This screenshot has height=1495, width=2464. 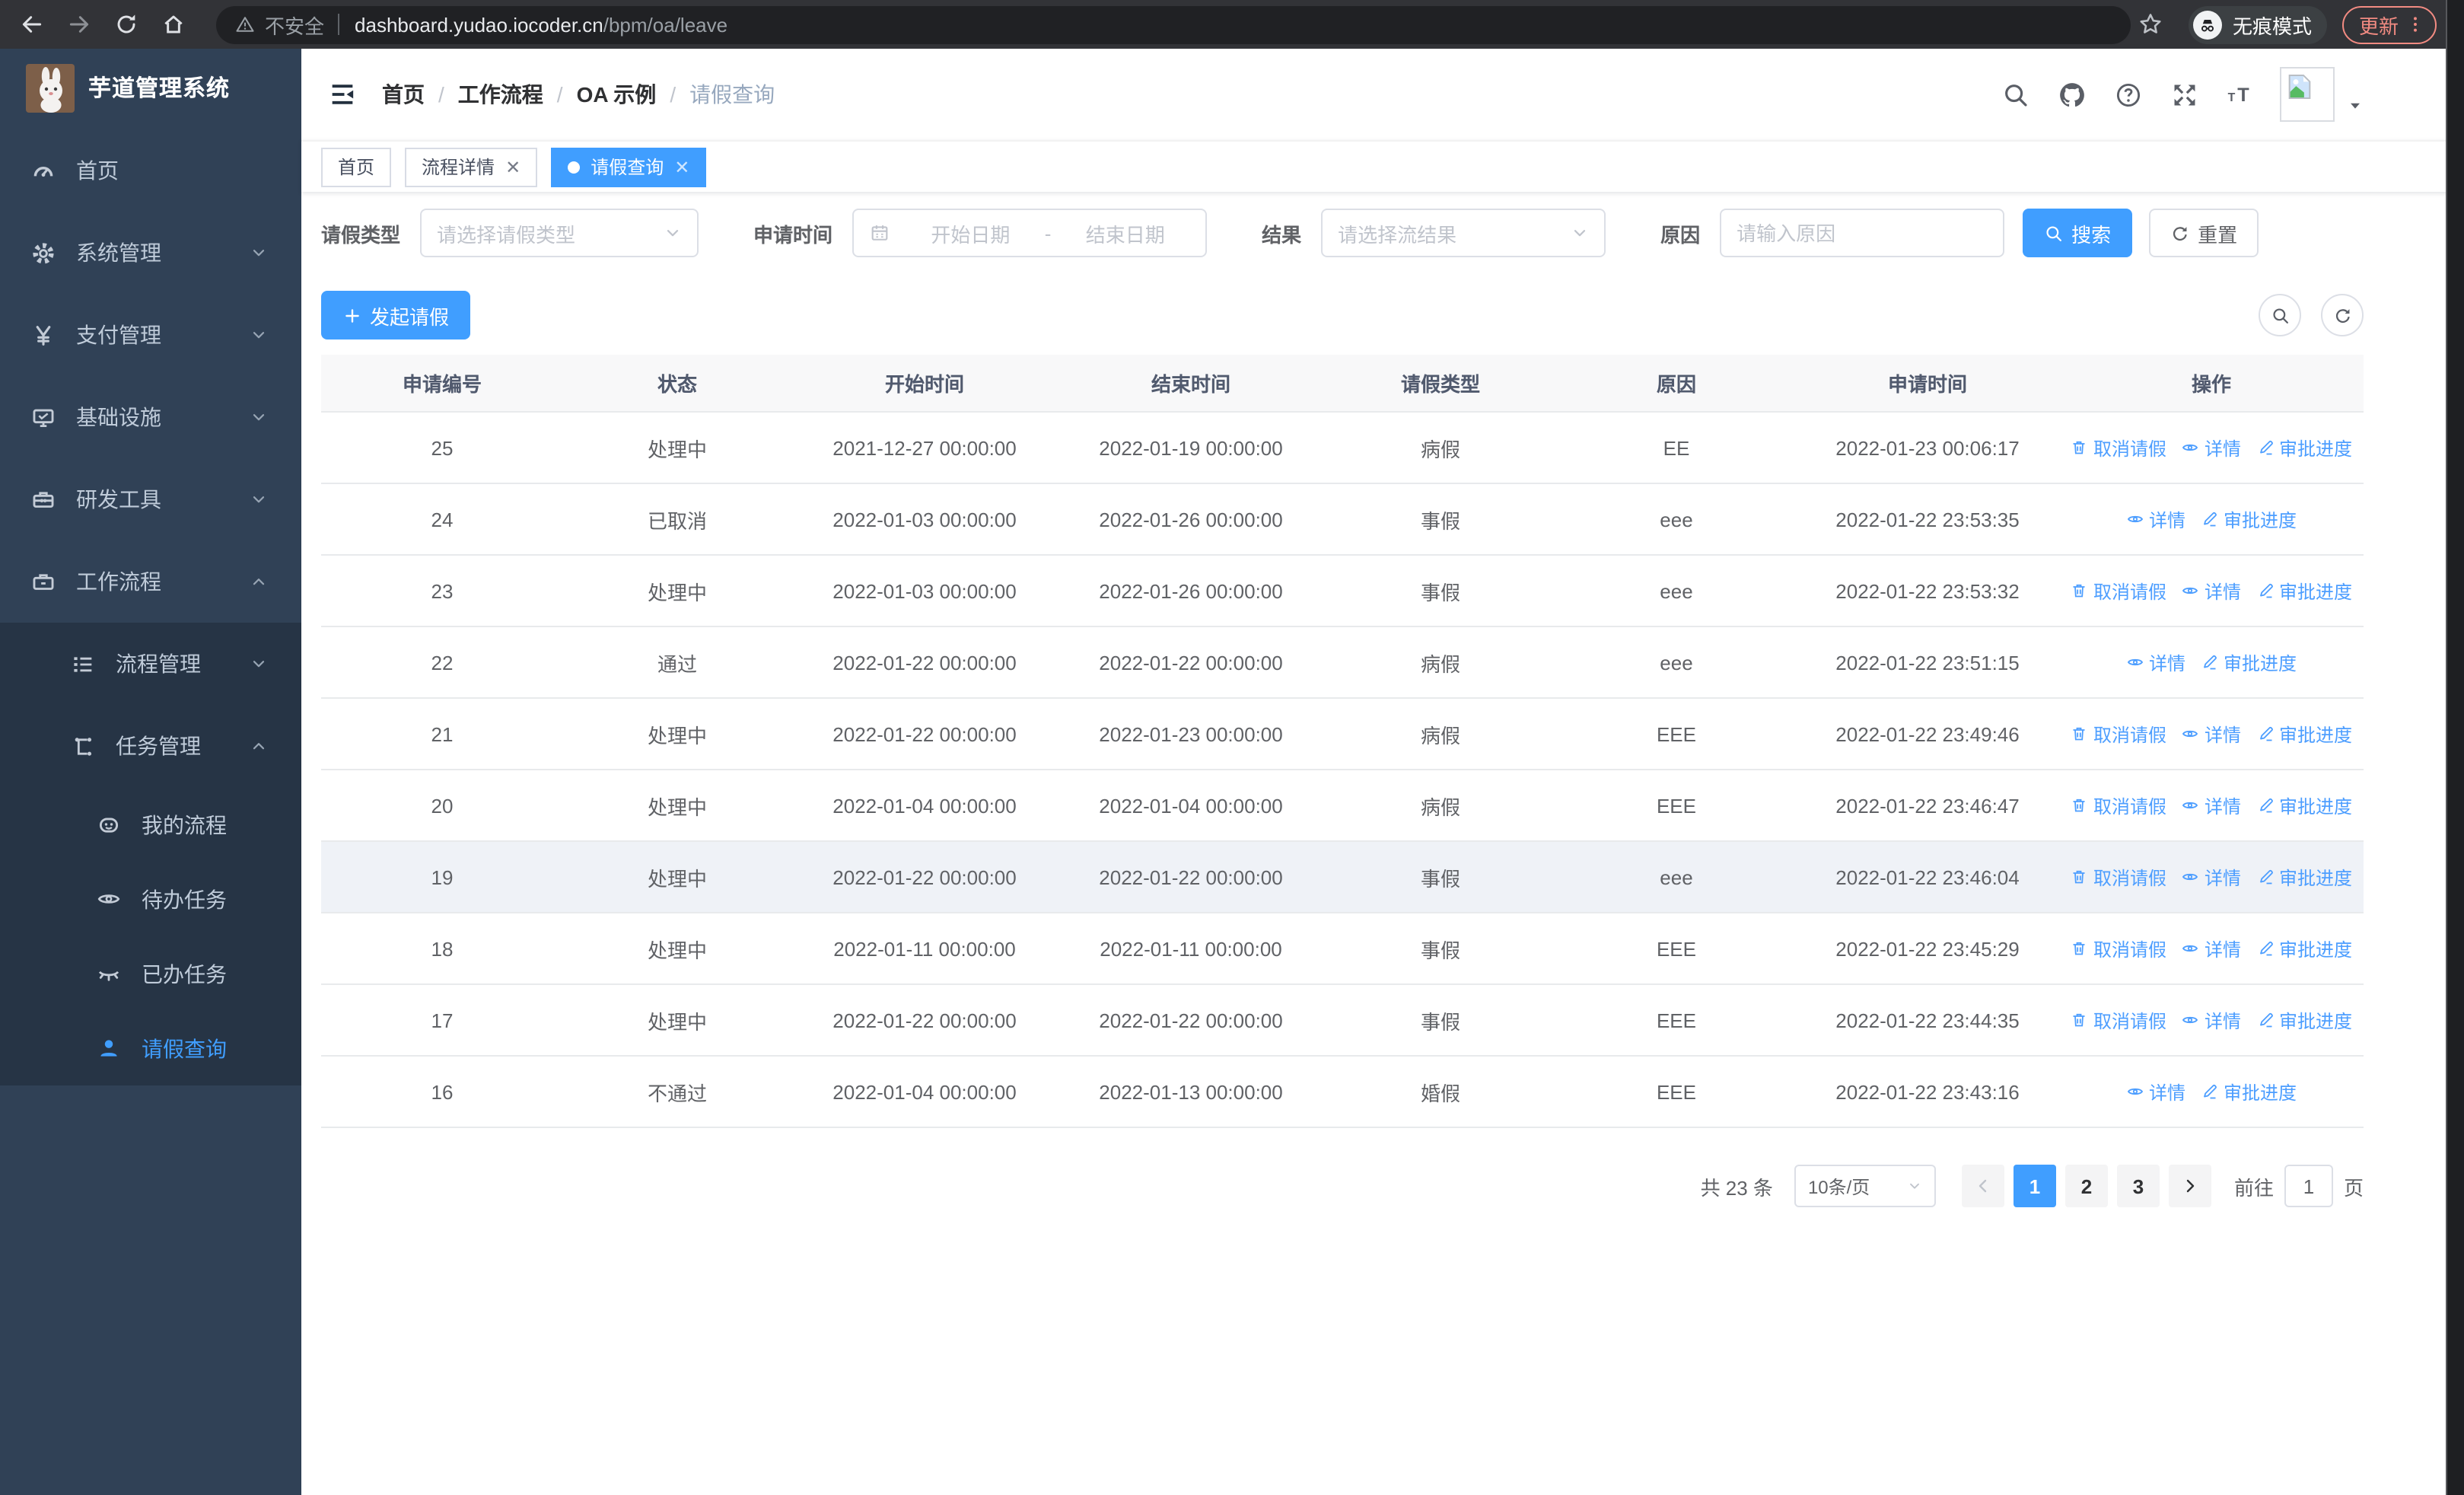 What do you see at coordinates (32, 25) in the screenshot?
I see `browser-back-icon` at bounding box center [32, 25].